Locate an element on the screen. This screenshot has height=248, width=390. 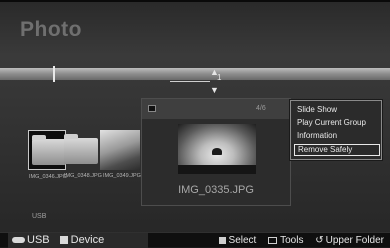
button-hints: Select Tools ↺ Upper Folder is located at coordinates (301, 240).